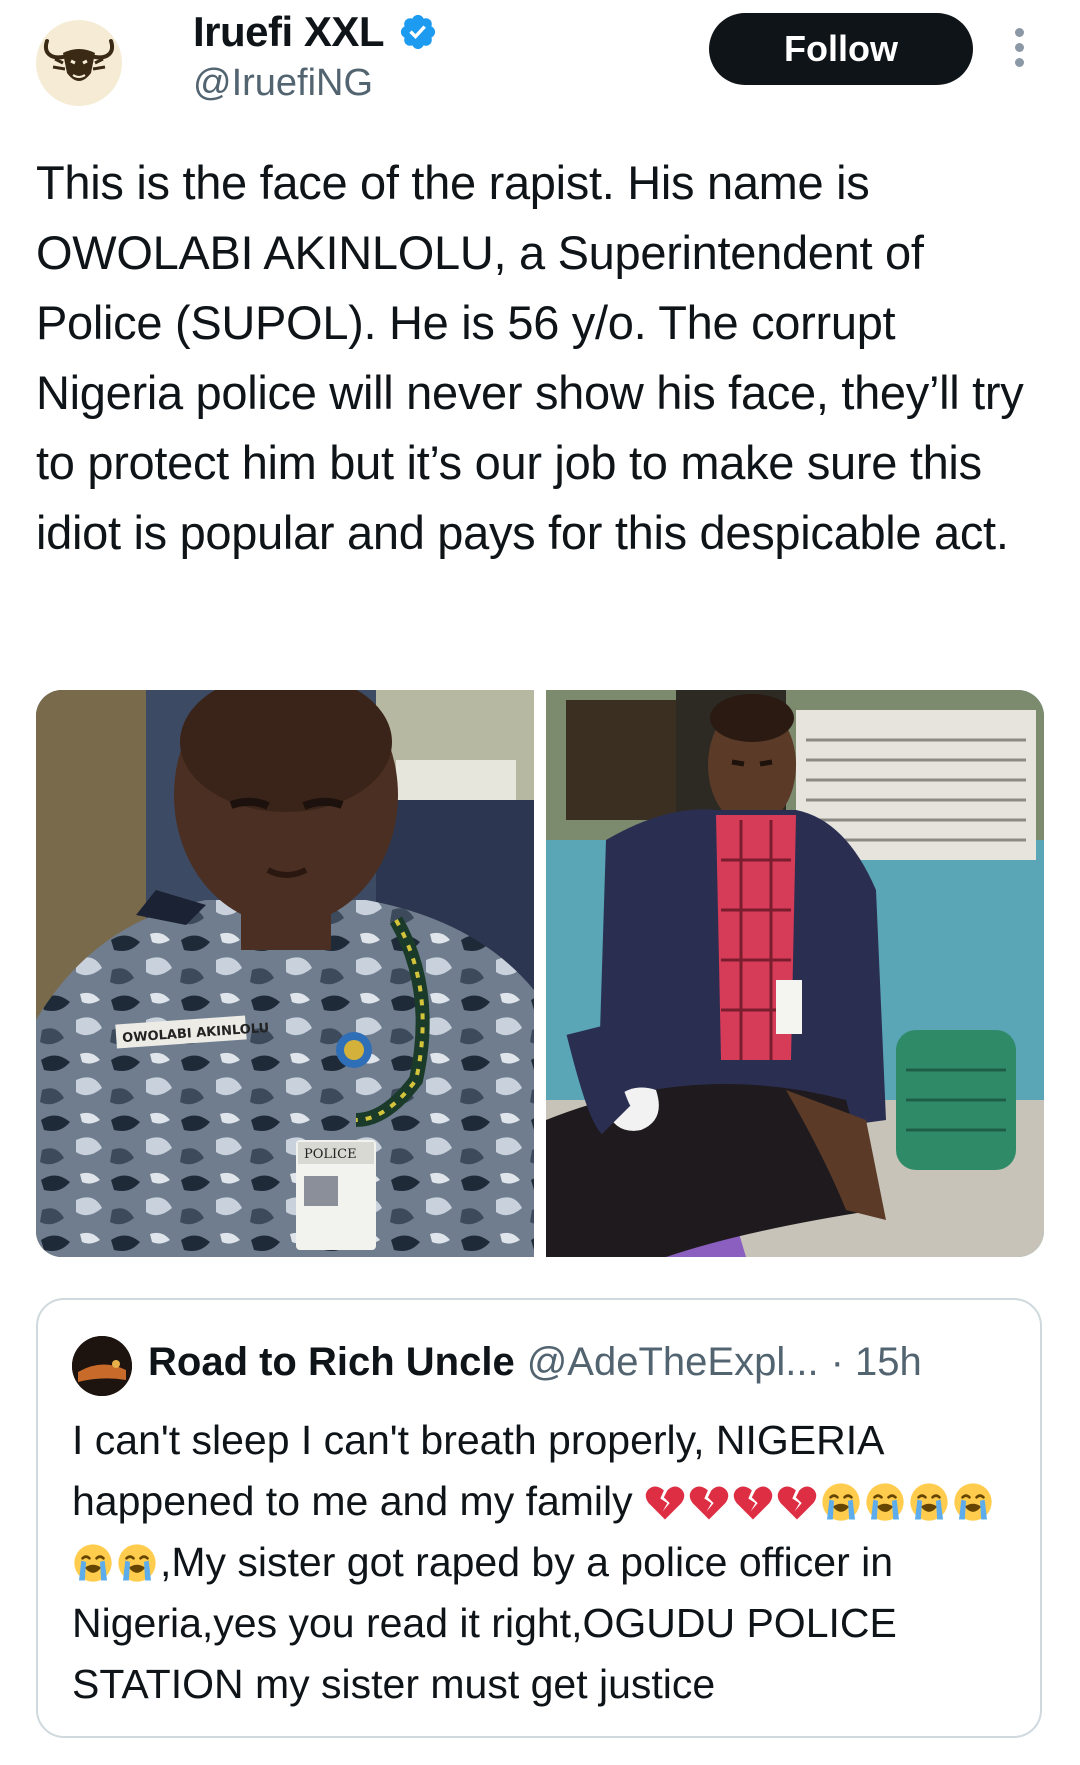  I want to click on photo-officer-uniform: OWOLABI AKINLOLU POLICE, so click(285, 973).